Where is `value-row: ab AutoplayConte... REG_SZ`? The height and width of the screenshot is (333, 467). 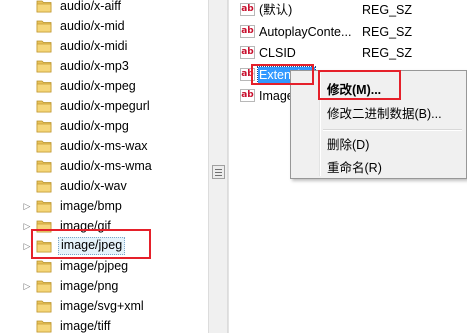 value-row: ab AutoplayConte... REG_SZ is located at coordinates (348, 32).